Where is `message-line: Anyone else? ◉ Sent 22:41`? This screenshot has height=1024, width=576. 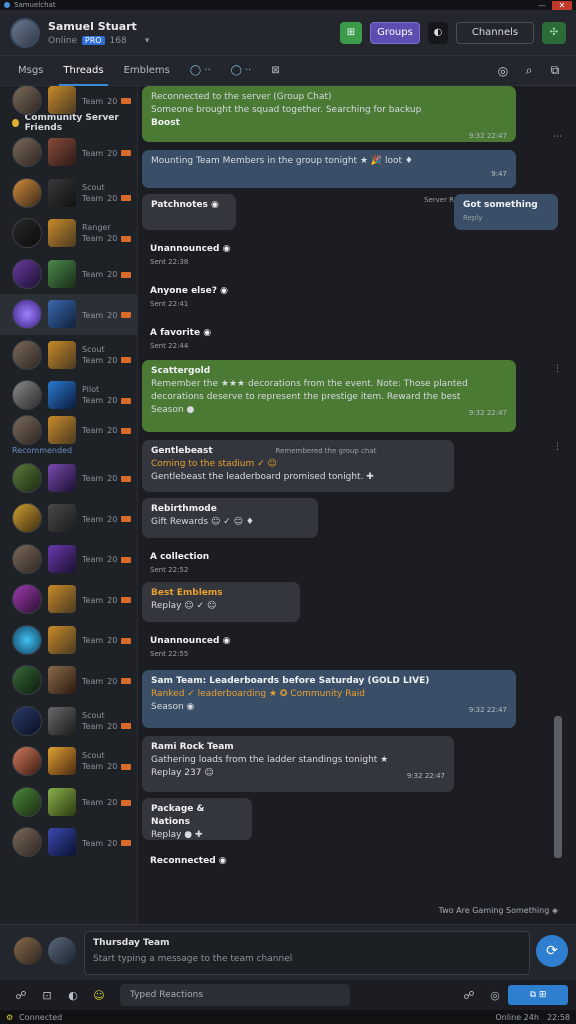
message-line: Anyone else? ◉ Sent 22:41 is located at coordinates (238, 298).